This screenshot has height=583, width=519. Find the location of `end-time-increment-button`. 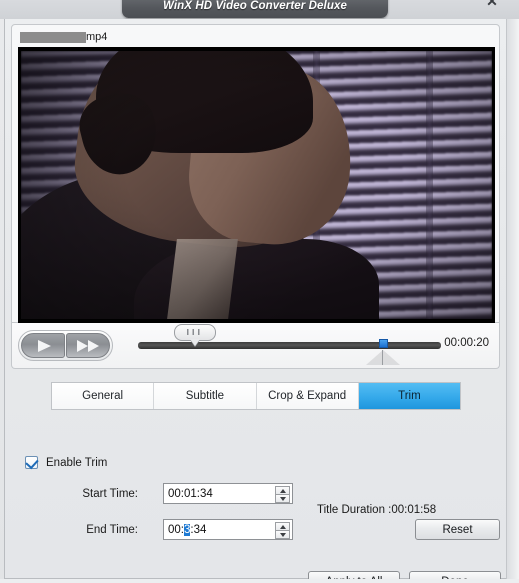

end-time-increment-button is located at coordinates (282, 526).